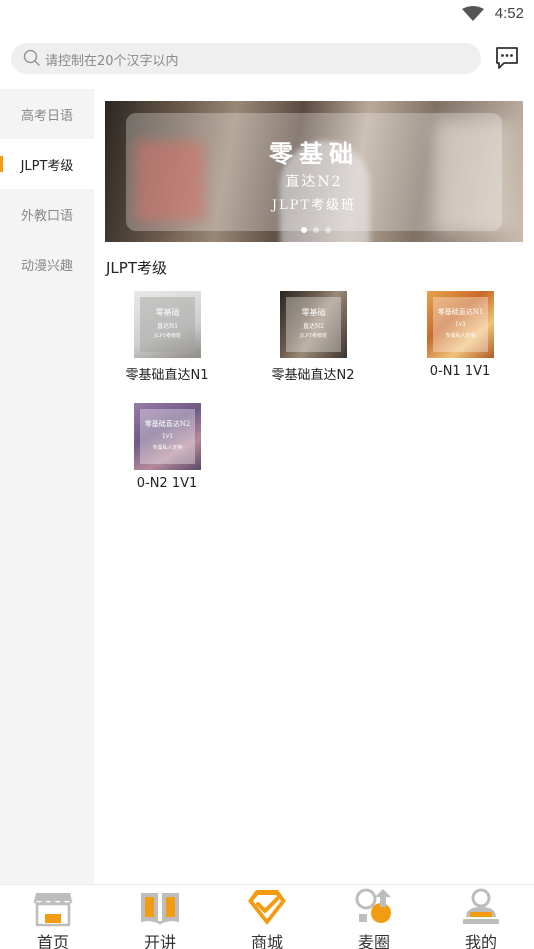 This screenshot has width=534, height=949. What do you see at coordinates (47, 486) in the screenshot?
I see `category-sidebar: 高考日语 JLPT考级 外教口语 动漫兴趣` at bounding box center [47, 486].